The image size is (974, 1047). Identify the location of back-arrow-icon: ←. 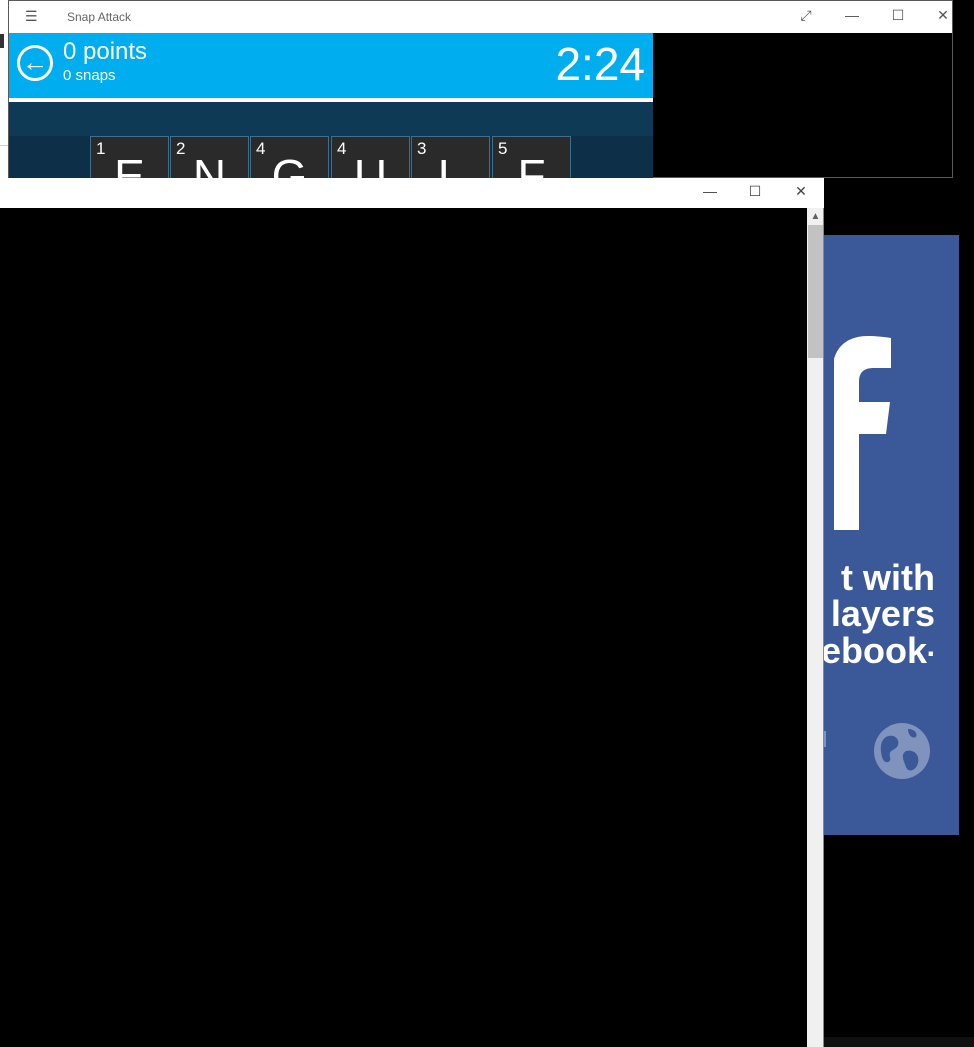
(35, 63).